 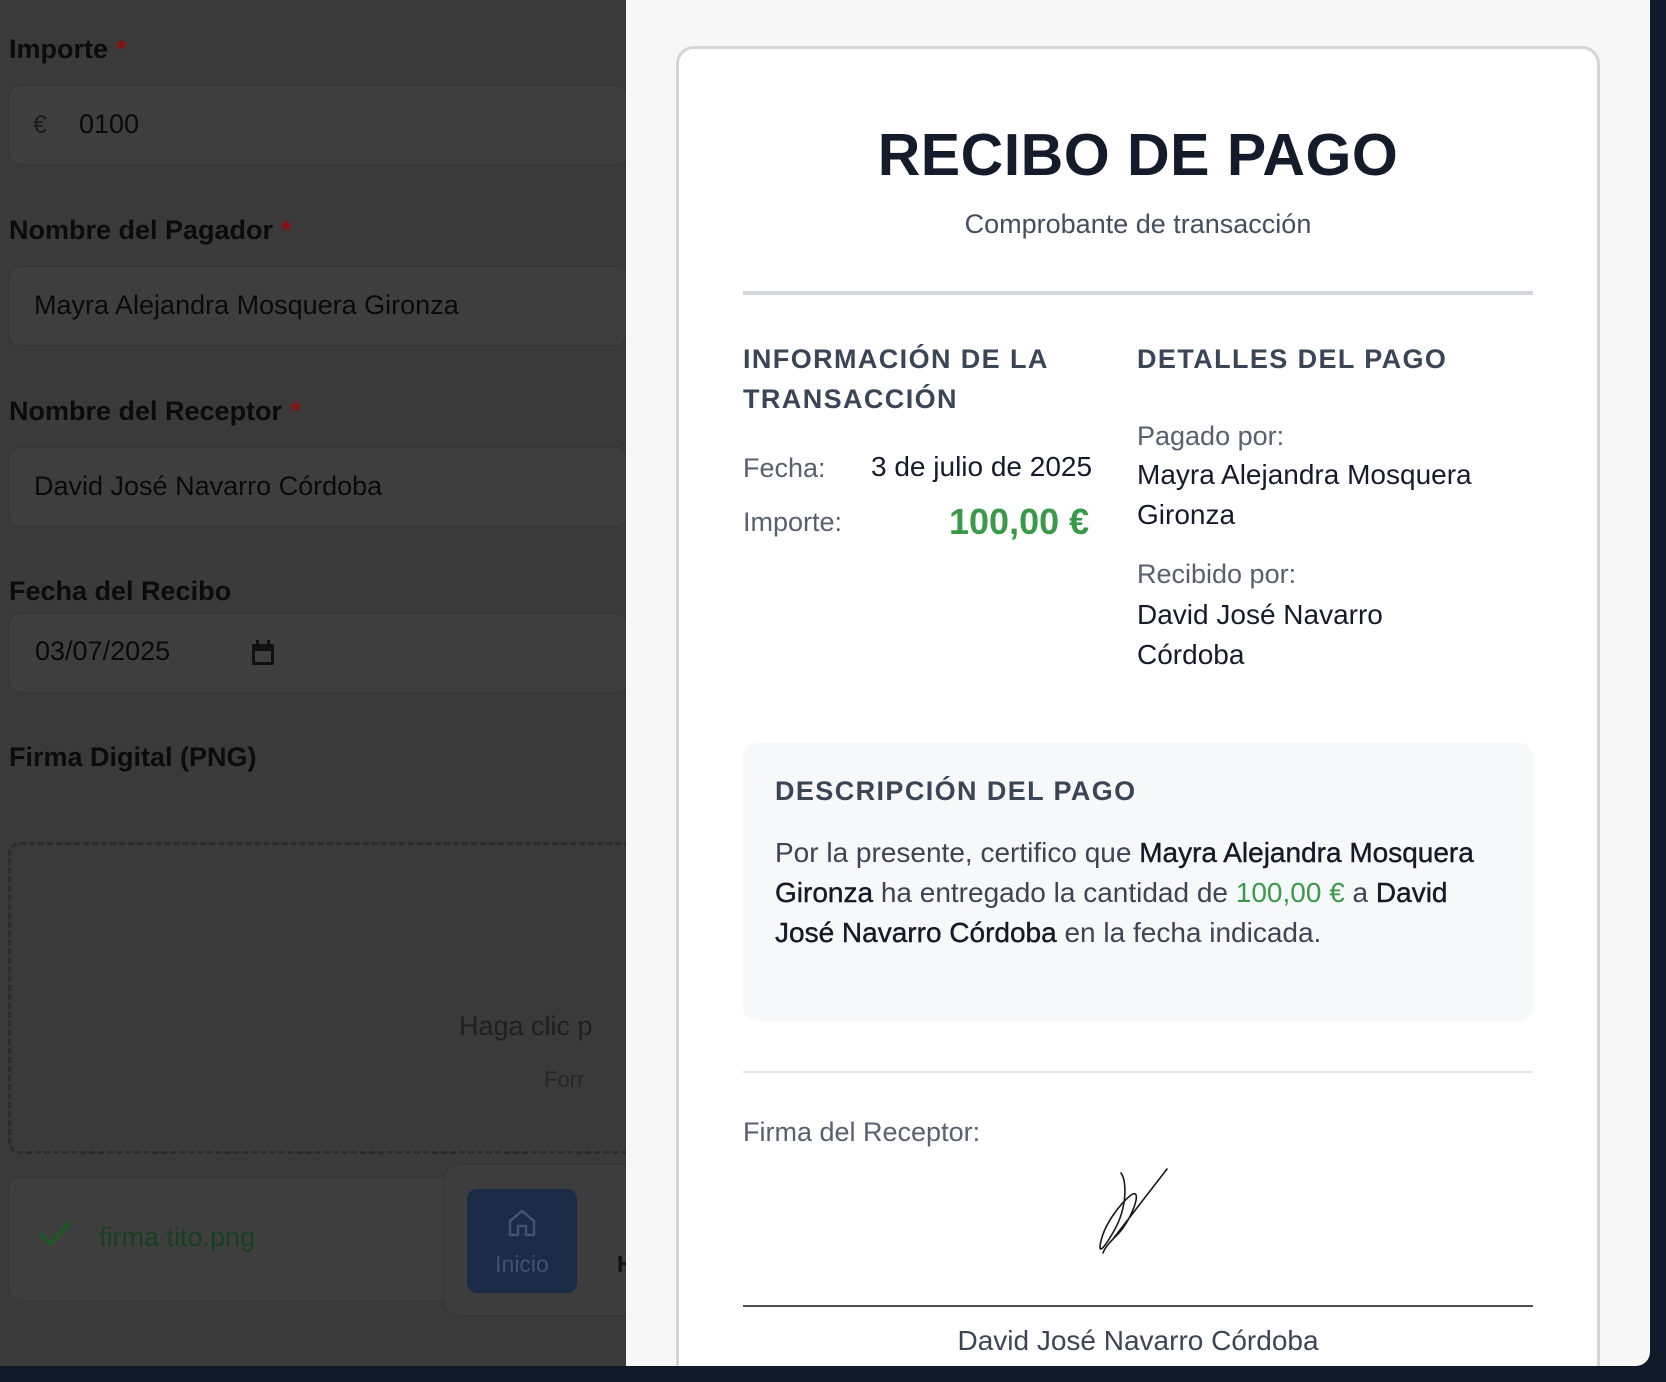 What do you see at coordinates (1138, 293) in the screenshot?
I see `title-divider` at bounding box center [1138, 293].